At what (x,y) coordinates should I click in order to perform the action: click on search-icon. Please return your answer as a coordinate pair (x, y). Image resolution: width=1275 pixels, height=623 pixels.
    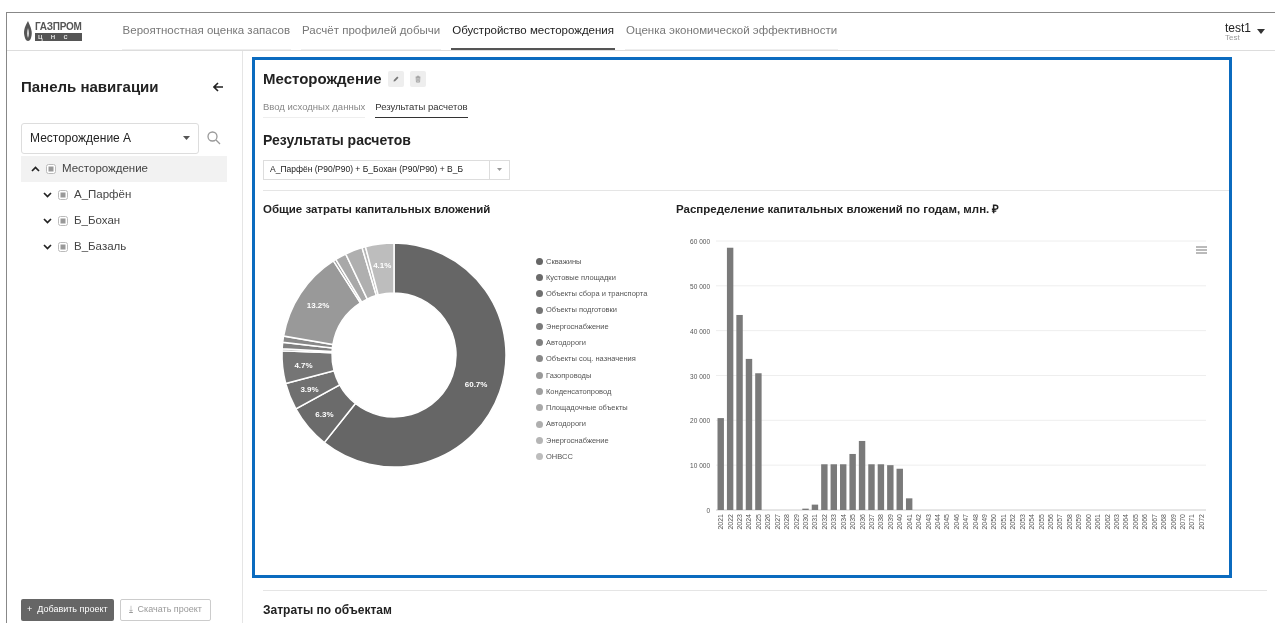
    Looking at the image, I should click on (214, 138).